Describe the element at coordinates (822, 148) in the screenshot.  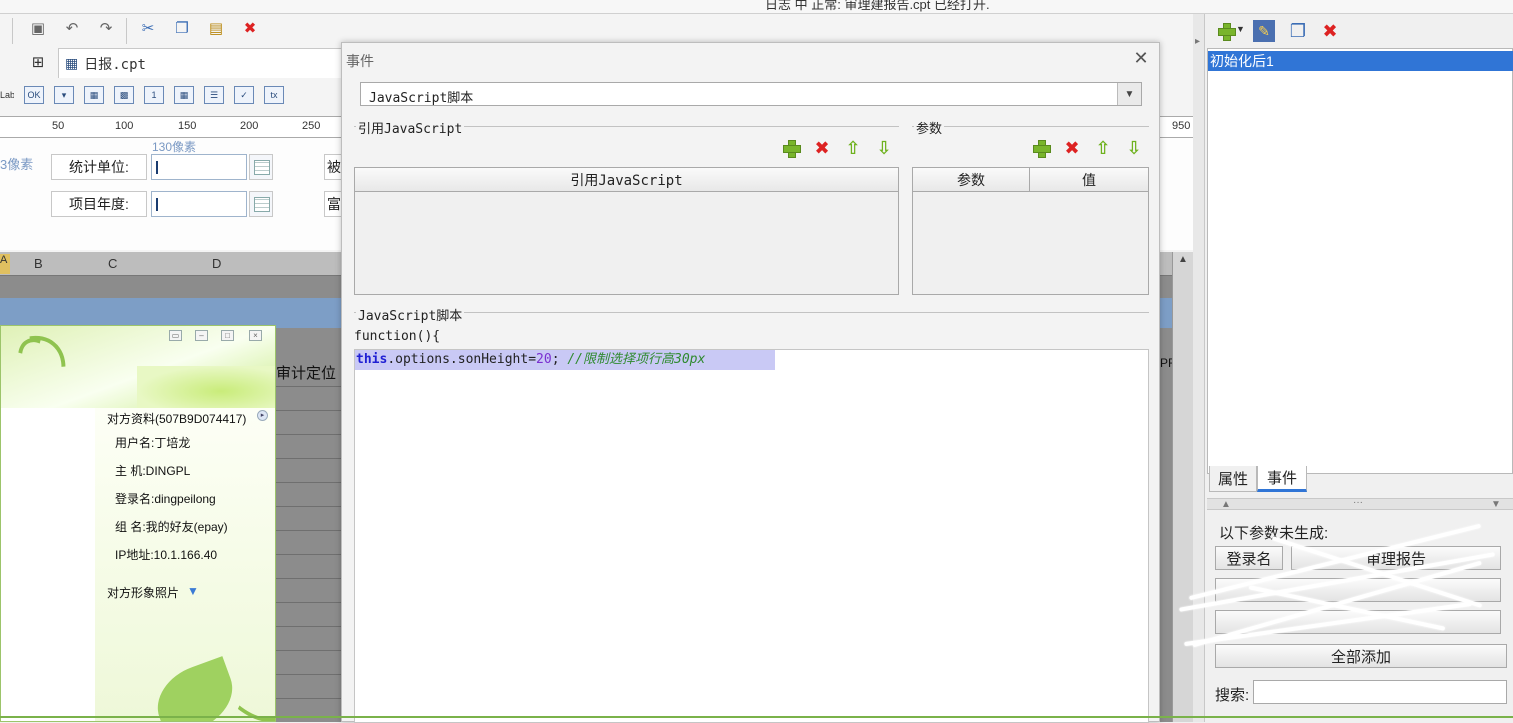
I see `remove-ref-icon: ✖` at that location.